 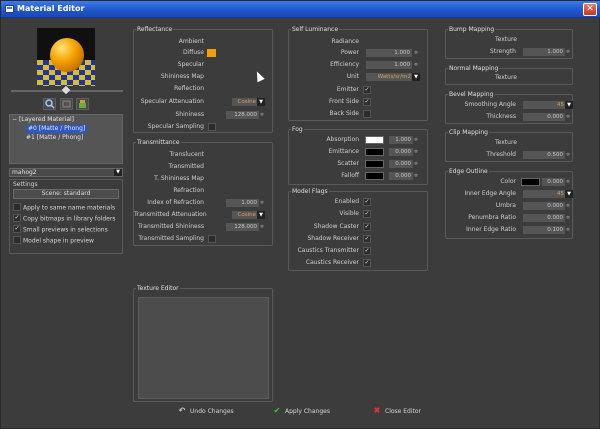 I want to click on emitter-checkbox: ✓, so click(x=367, y=90).